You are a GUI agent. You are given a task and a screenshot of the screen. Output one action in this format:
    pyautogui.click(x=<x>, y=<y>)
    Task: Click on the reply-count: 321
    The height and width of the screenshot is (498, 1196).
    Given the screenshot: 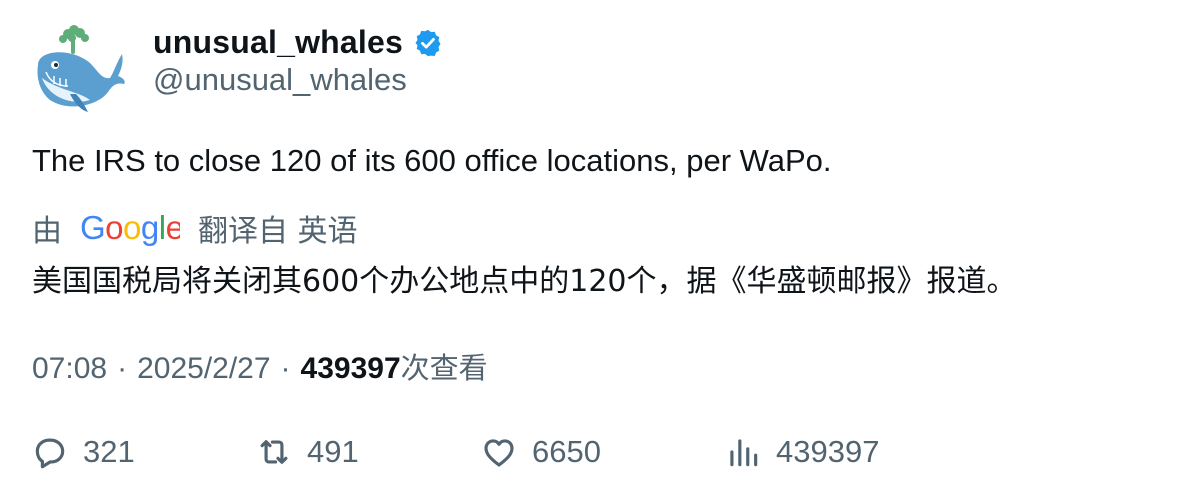 What is the action you would take?
    pyautogui.click(x=109, y=451)
    